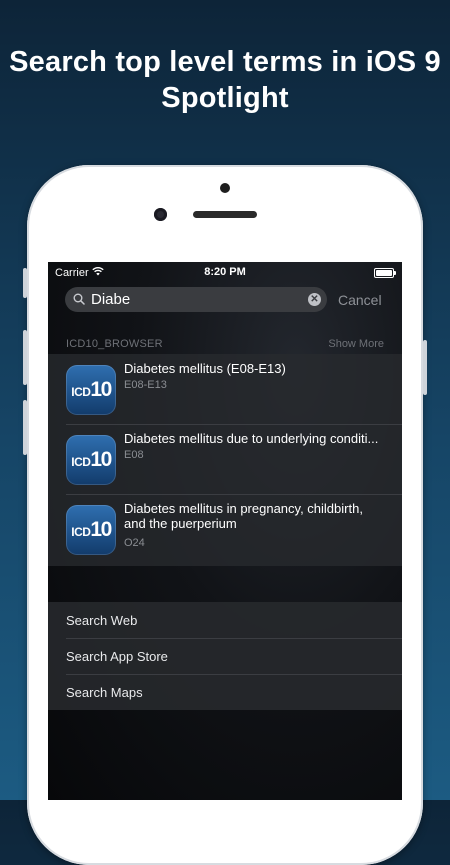  Describe the element at coordinates (79, 299) in the screenshot. I see `search-icon` at that location.